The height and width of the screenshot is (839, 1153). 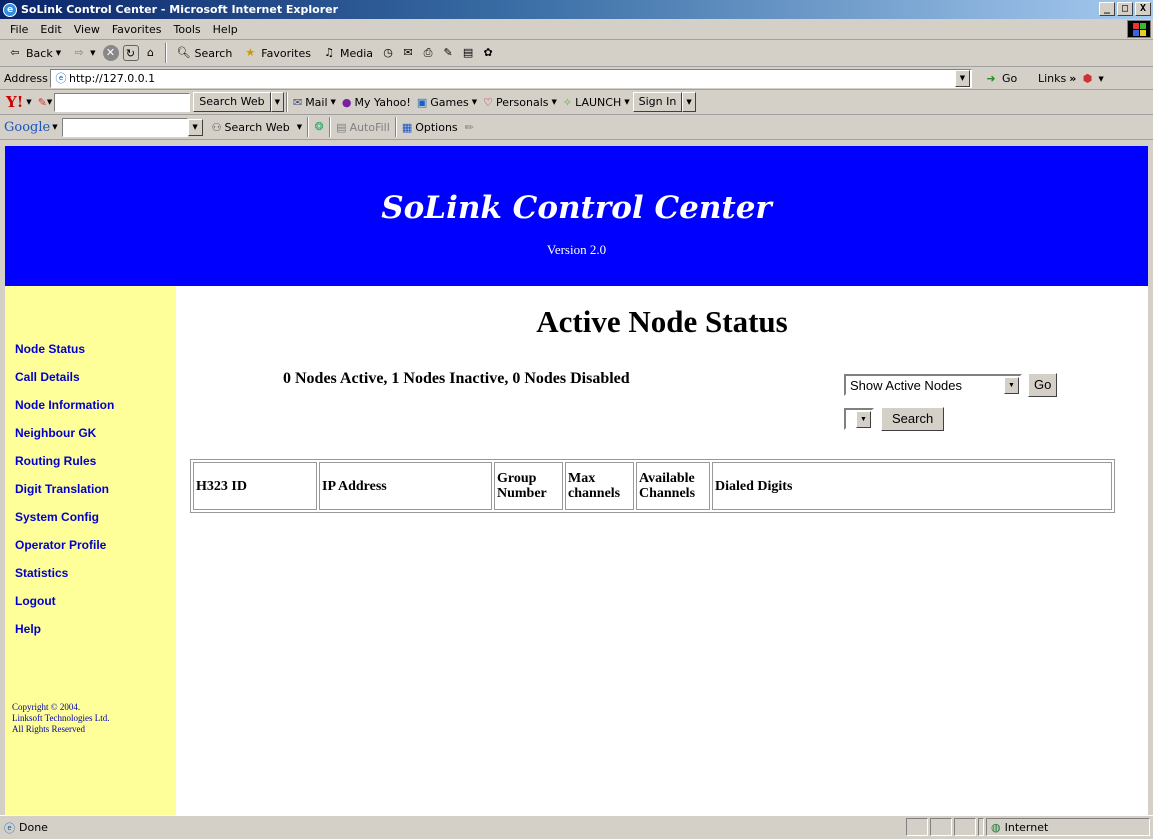 What do you see at coordinates (41, 573) in the screenshot?
I see `nav-statistics: Statistics` at bounding box center [41, 573].